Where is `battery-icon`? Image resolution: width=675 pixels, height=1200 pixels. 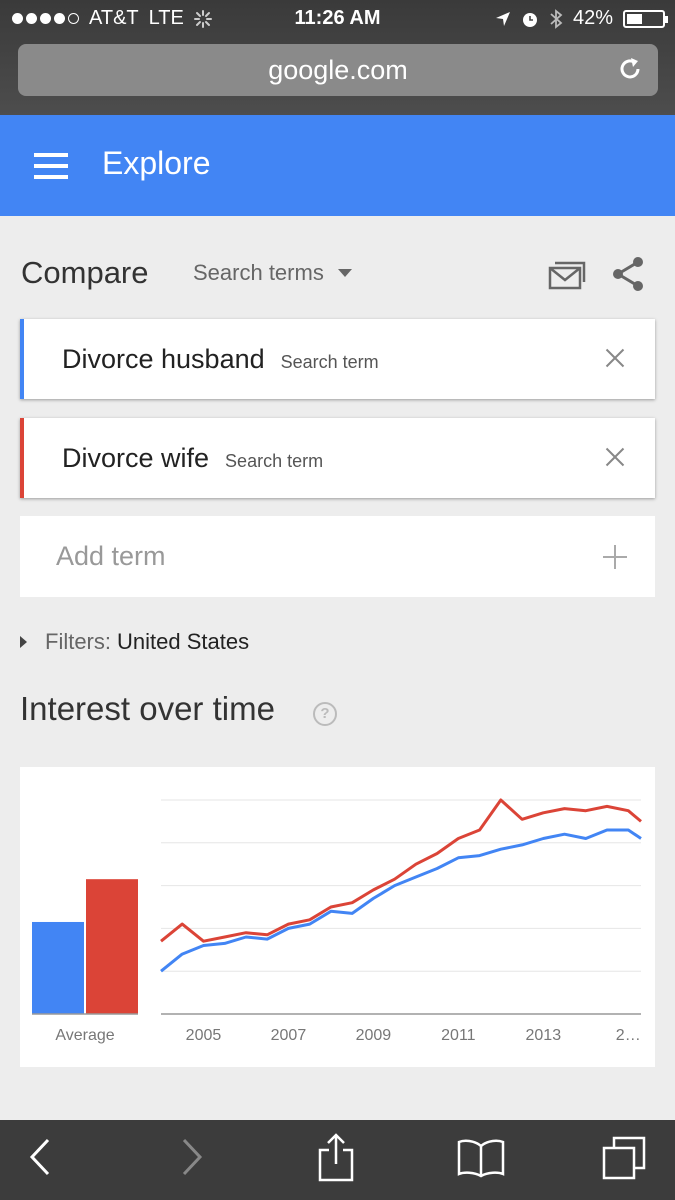
battery-icon is located at coordinates (645, 18).